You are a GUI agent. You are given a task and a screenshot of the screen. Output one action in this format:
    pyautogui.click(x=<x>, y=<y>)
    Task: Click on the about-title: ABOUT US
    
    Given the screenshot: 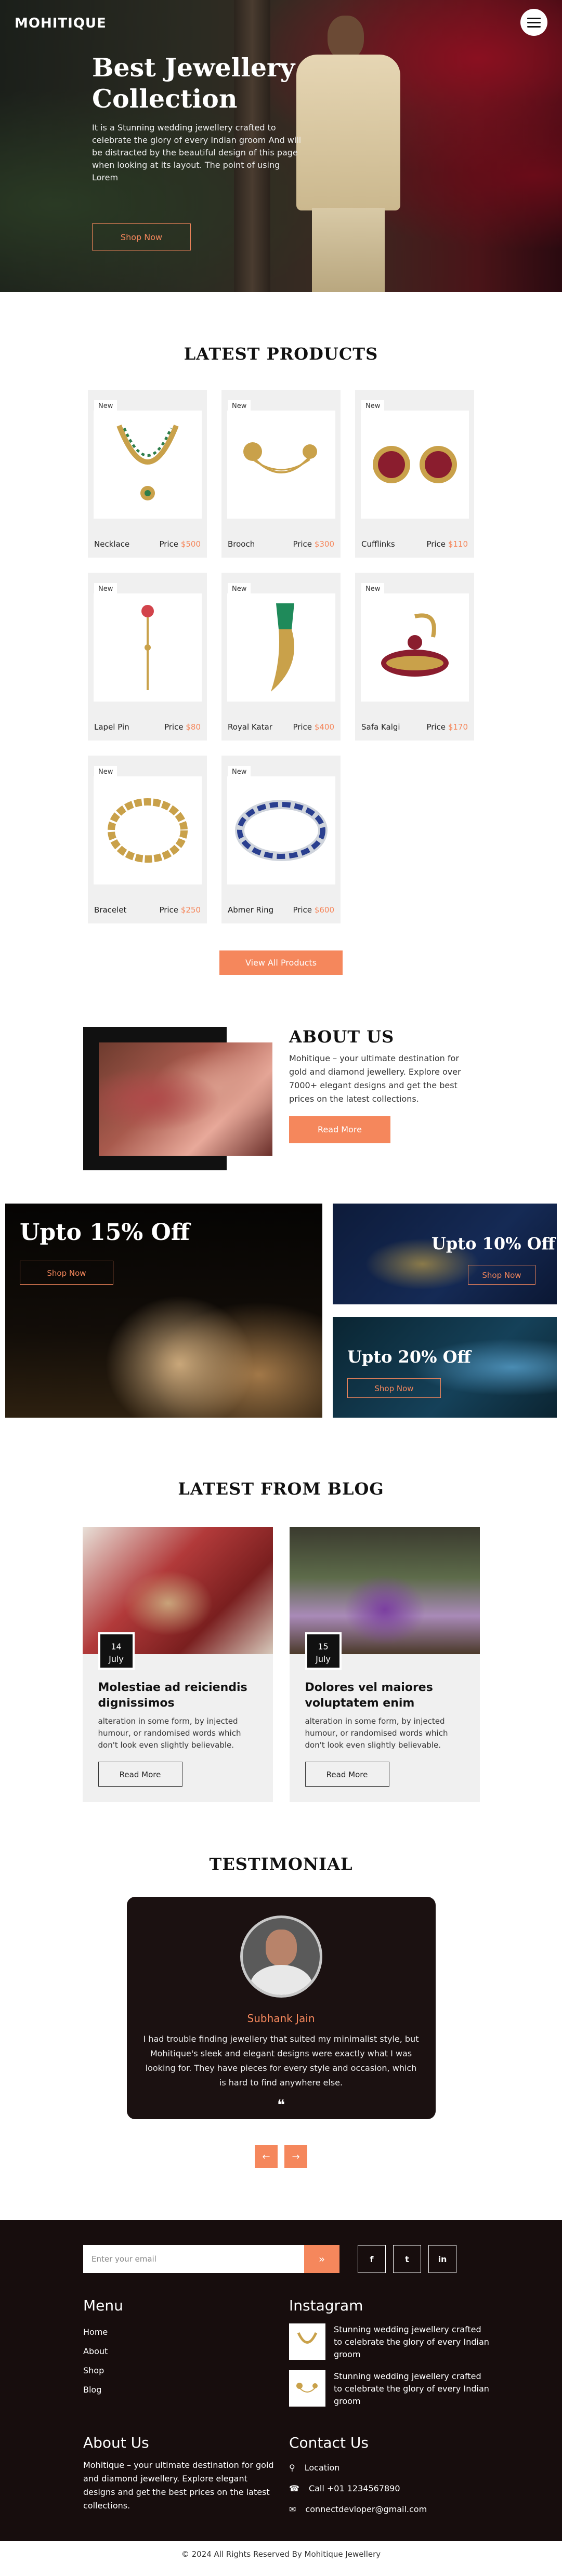 What is the action you would take?
    pyautogui.click(x=342, y=1037)
    